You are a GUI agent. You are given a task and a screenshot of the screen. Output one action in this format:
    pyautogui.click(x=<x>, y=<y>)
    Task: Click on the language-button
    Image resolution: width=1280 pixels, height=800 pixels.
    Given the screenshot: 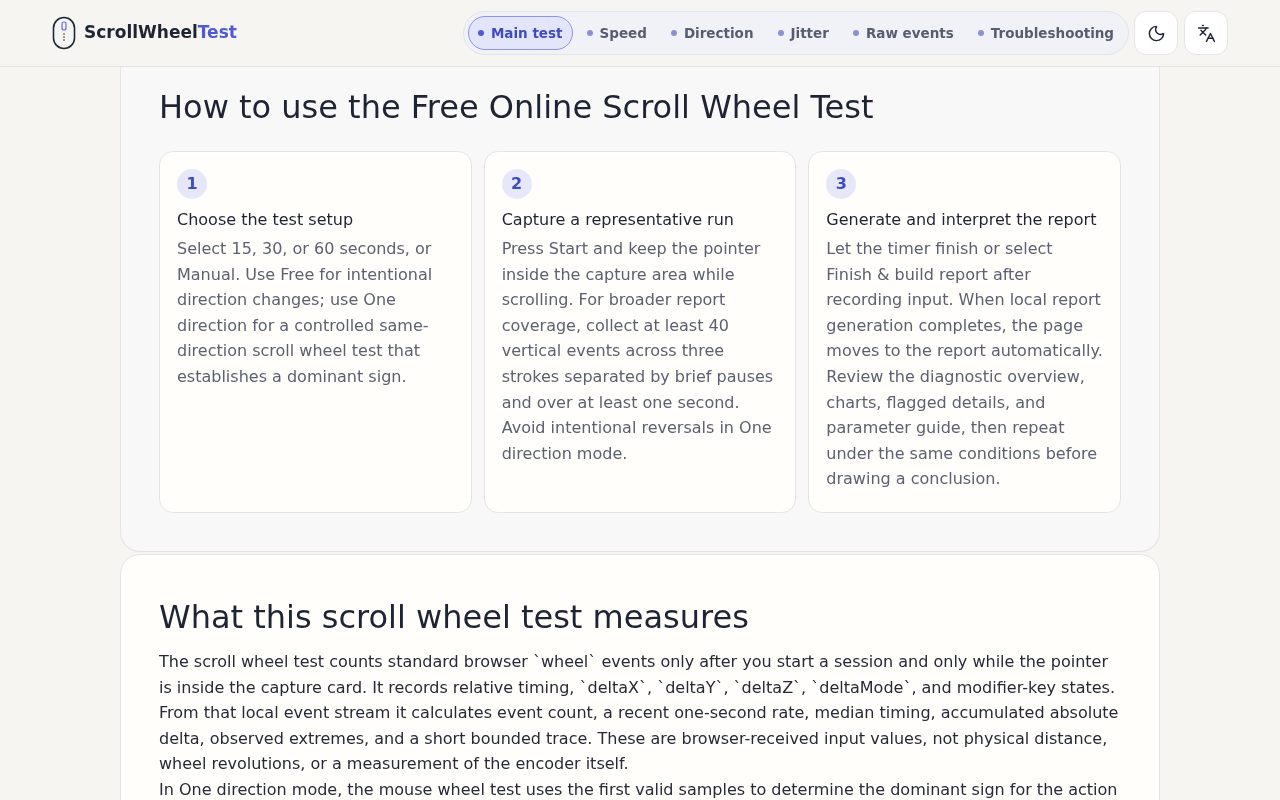 What is the action you would take?
    pyautogui.click(x=1206, y=33)
    